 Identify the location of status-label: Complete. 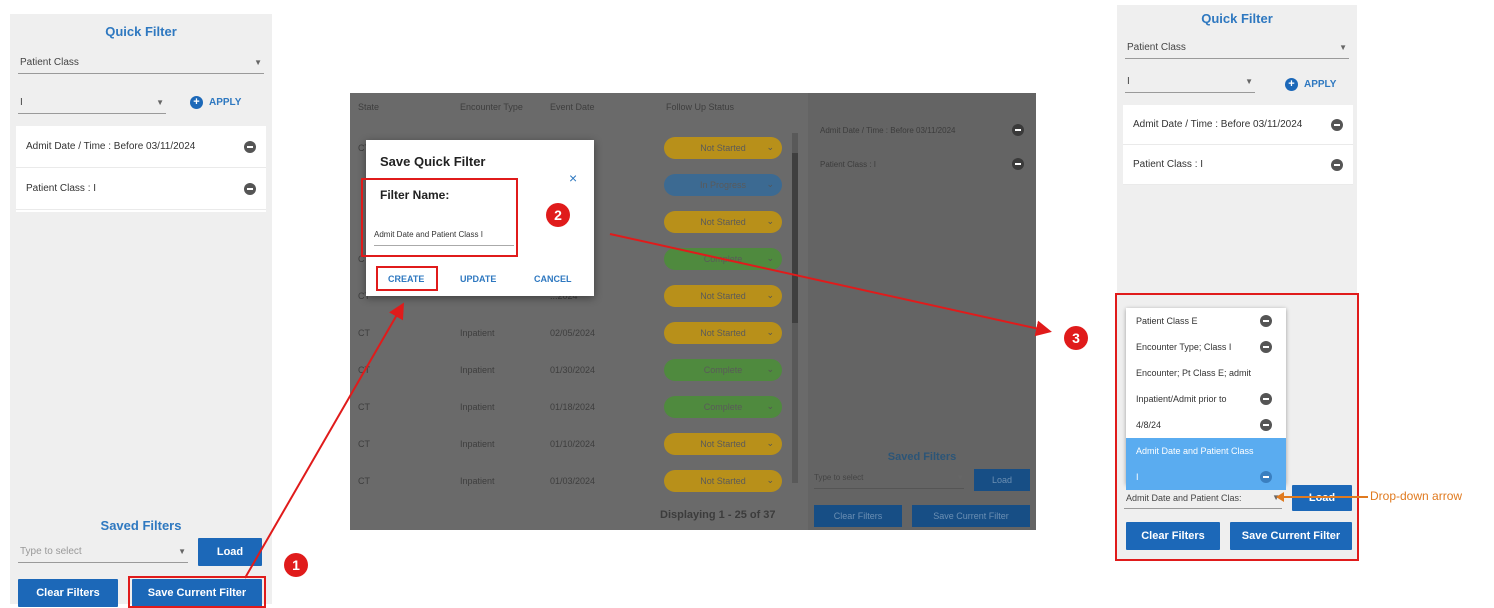
(723, 370).